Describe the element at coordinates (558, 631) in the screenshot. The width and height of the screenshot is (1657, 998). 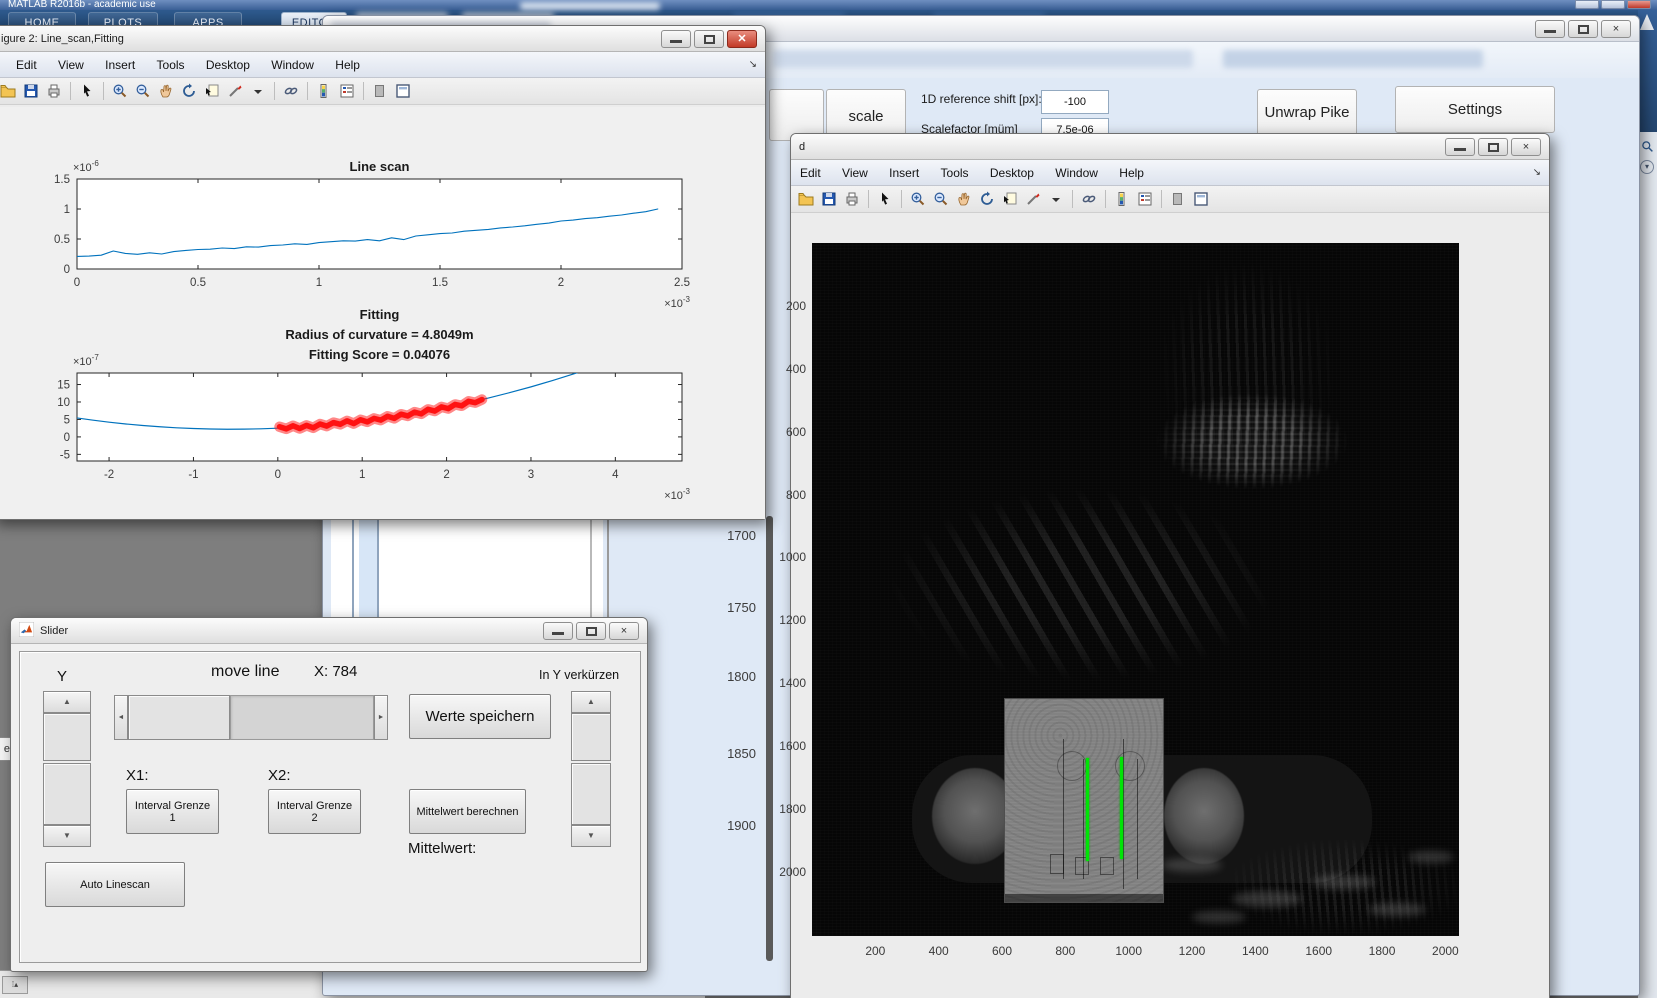
I see `slider-minimize-button` at that location.